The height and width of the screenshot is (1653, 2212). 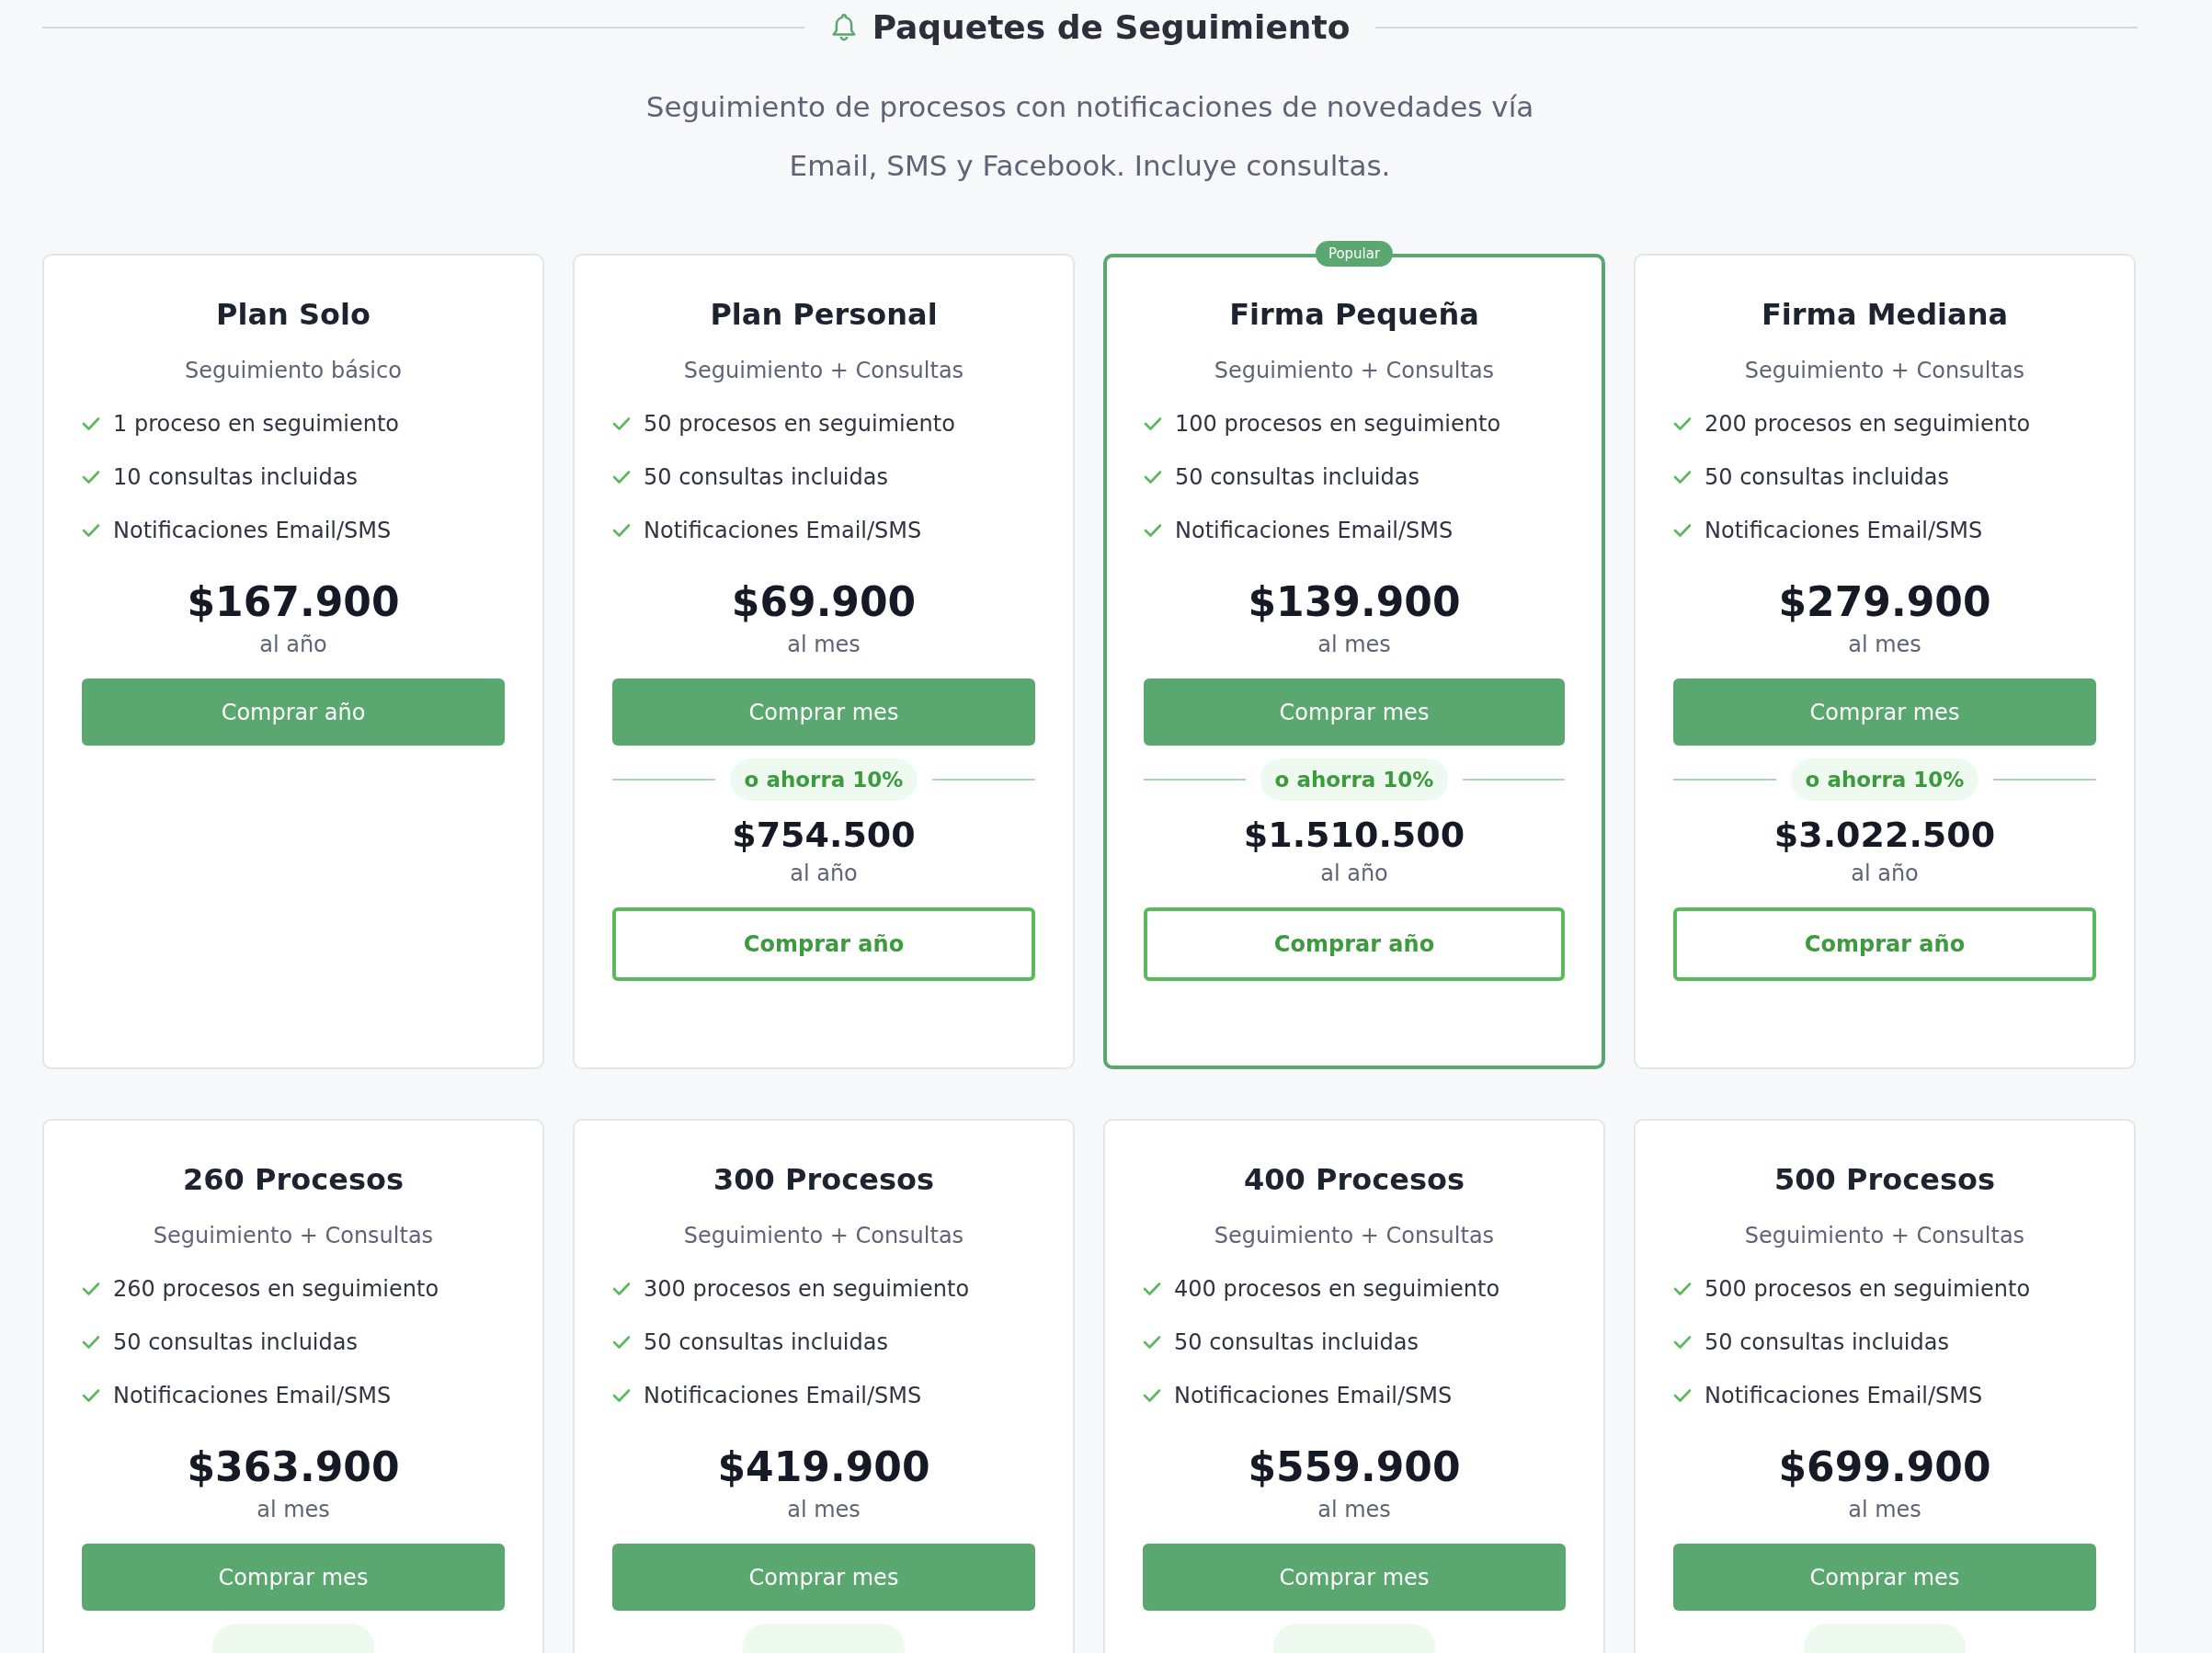 What do you see at coordinates (1089, 107) in the screenshot?
I see `section-description: Seguimiento de procesos con notificaciones de novedades vía` at bounding box center [1089, 107].